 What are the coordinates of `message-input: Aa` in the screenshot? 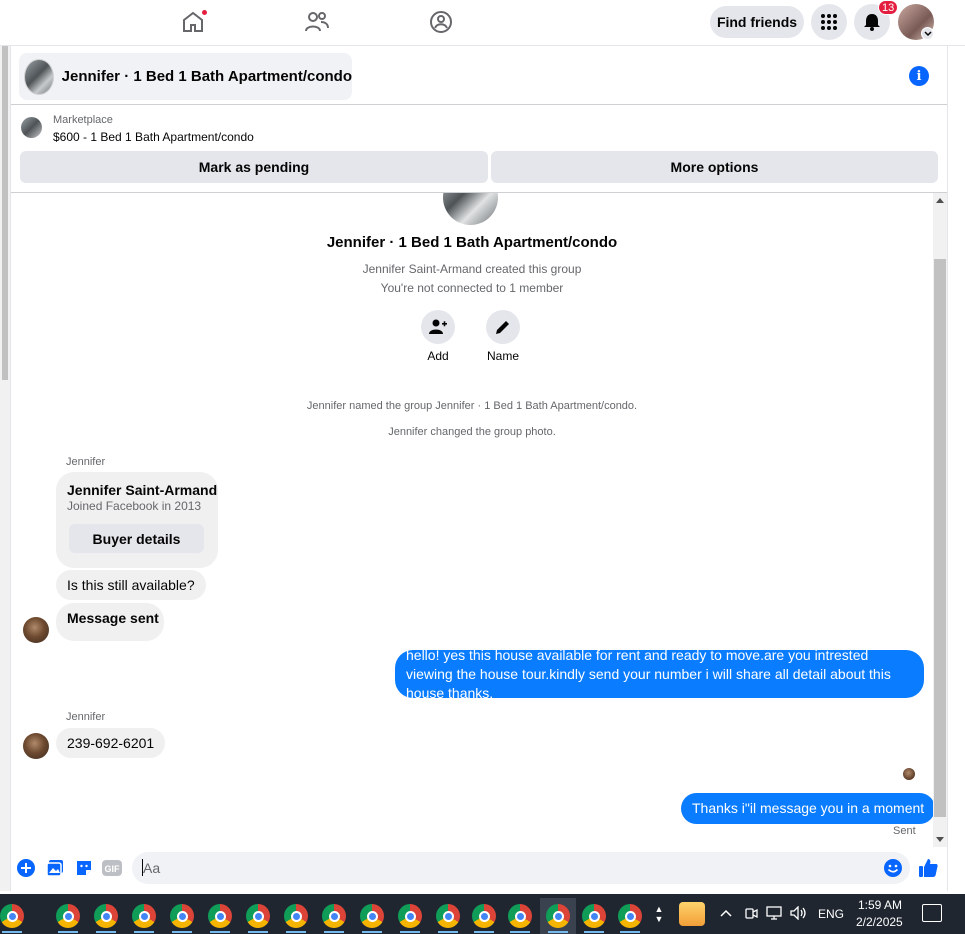 It's located at (521, 868).